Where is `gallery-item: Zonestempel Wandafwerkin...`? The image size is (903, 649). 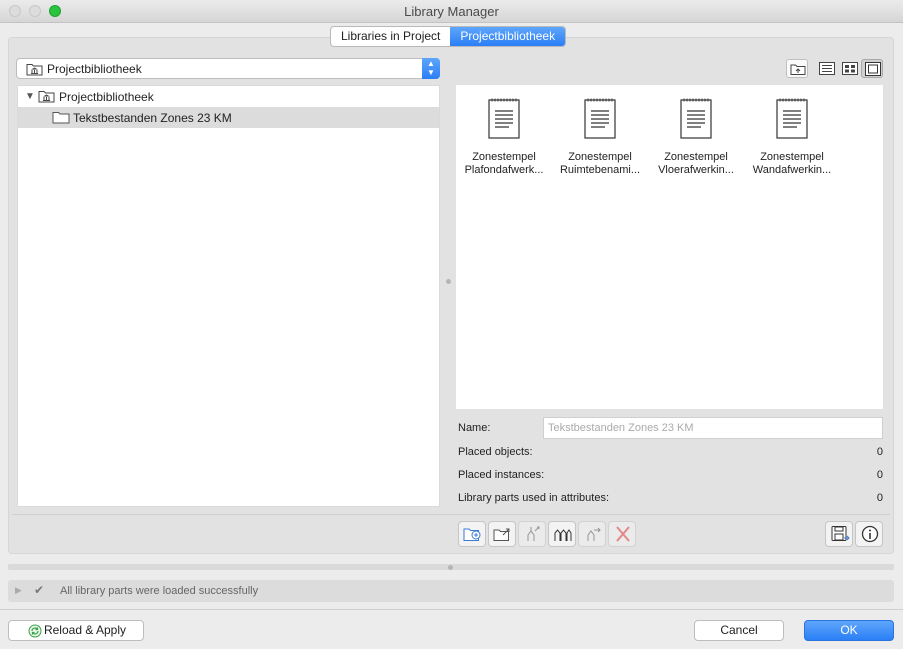
gallery-item: Zonestempel Wandafwerkin... is located at coordinates (792, 137).